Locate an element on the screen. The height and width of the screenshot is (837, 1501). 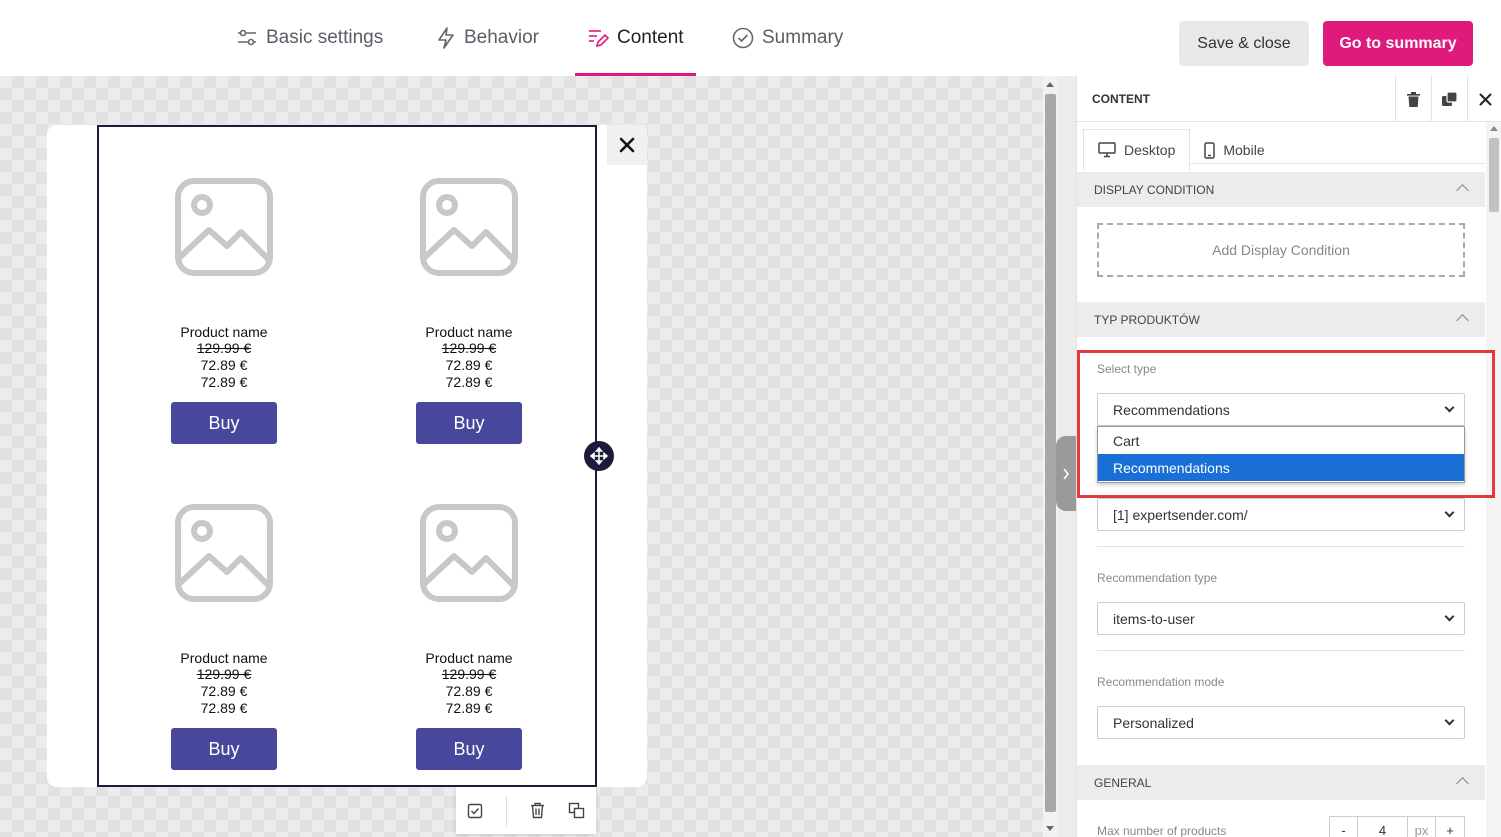
device-tabs: Desktop Mobile is located at coordinates (1181, 150).